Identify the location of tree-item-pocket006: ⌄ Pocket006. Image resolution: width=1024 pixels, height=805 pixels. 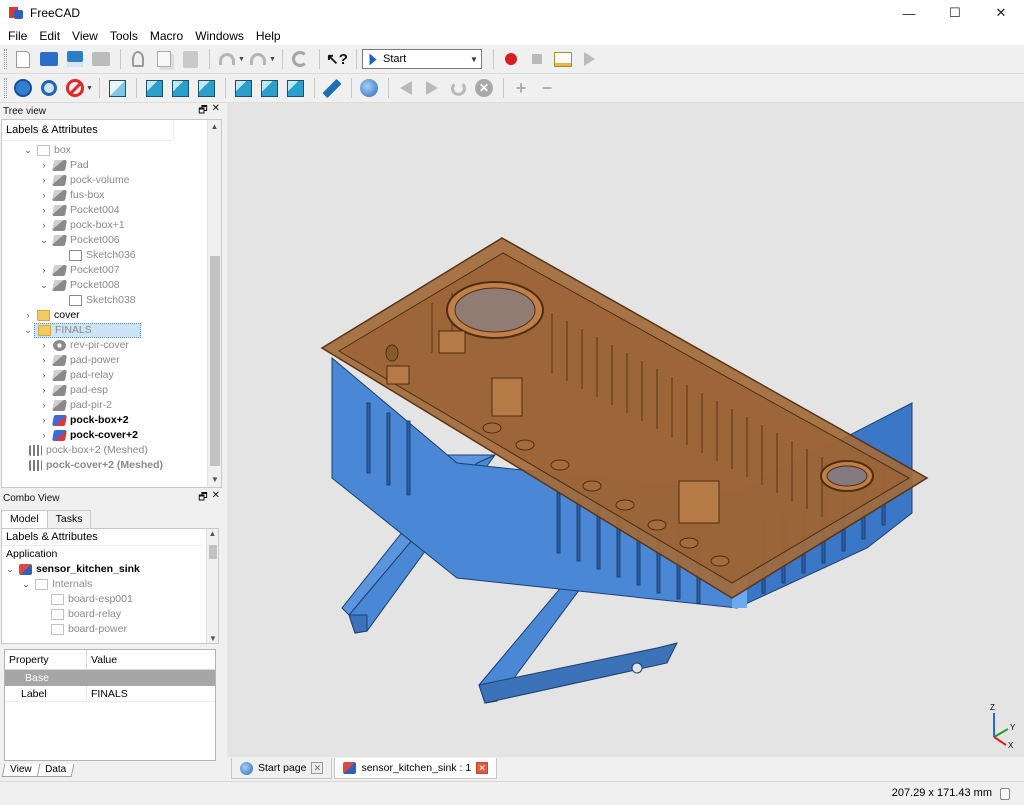
(79, 240).